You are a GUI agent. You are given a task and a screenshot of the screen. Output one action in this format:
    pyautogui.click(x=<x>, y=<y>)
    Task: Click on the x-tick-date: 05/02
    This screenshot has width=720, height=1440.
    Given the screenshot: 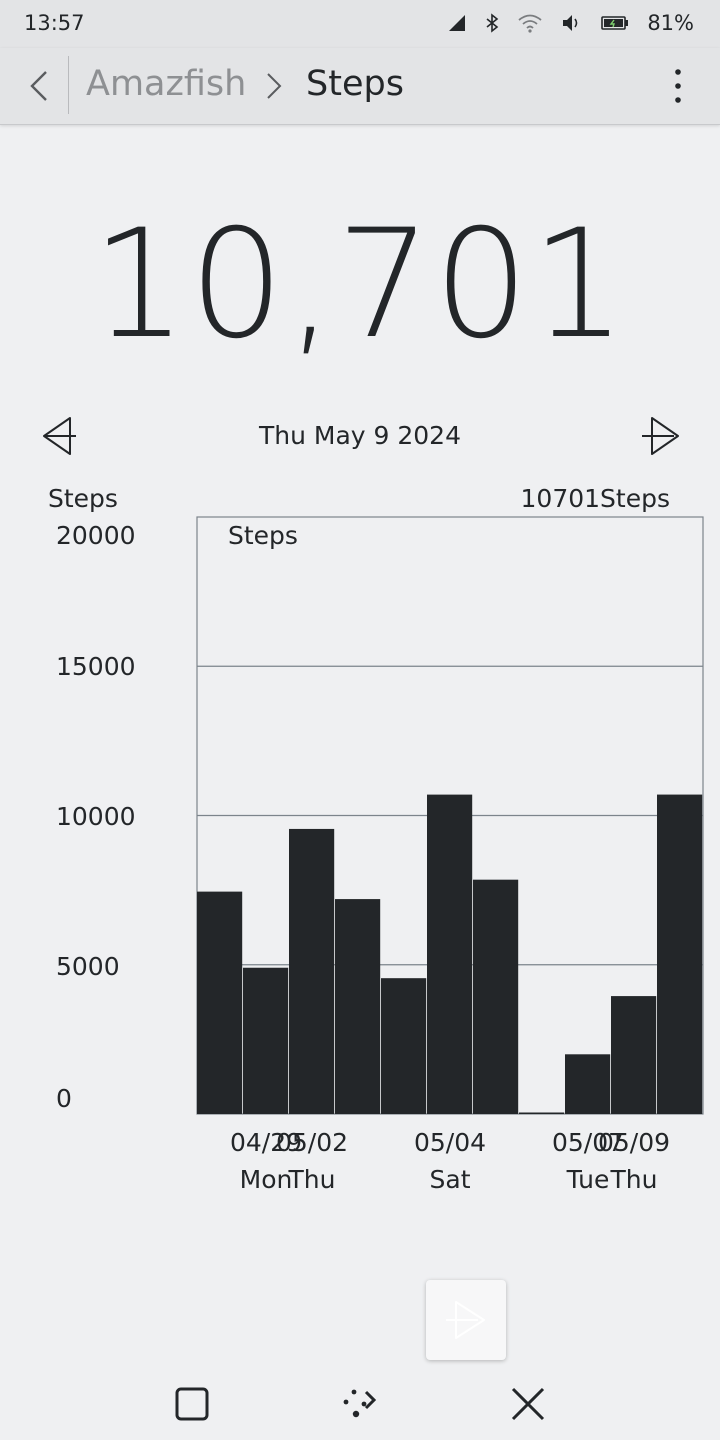 What is the action you would take?
    pyautogui.click(x=312, y=1142)
    